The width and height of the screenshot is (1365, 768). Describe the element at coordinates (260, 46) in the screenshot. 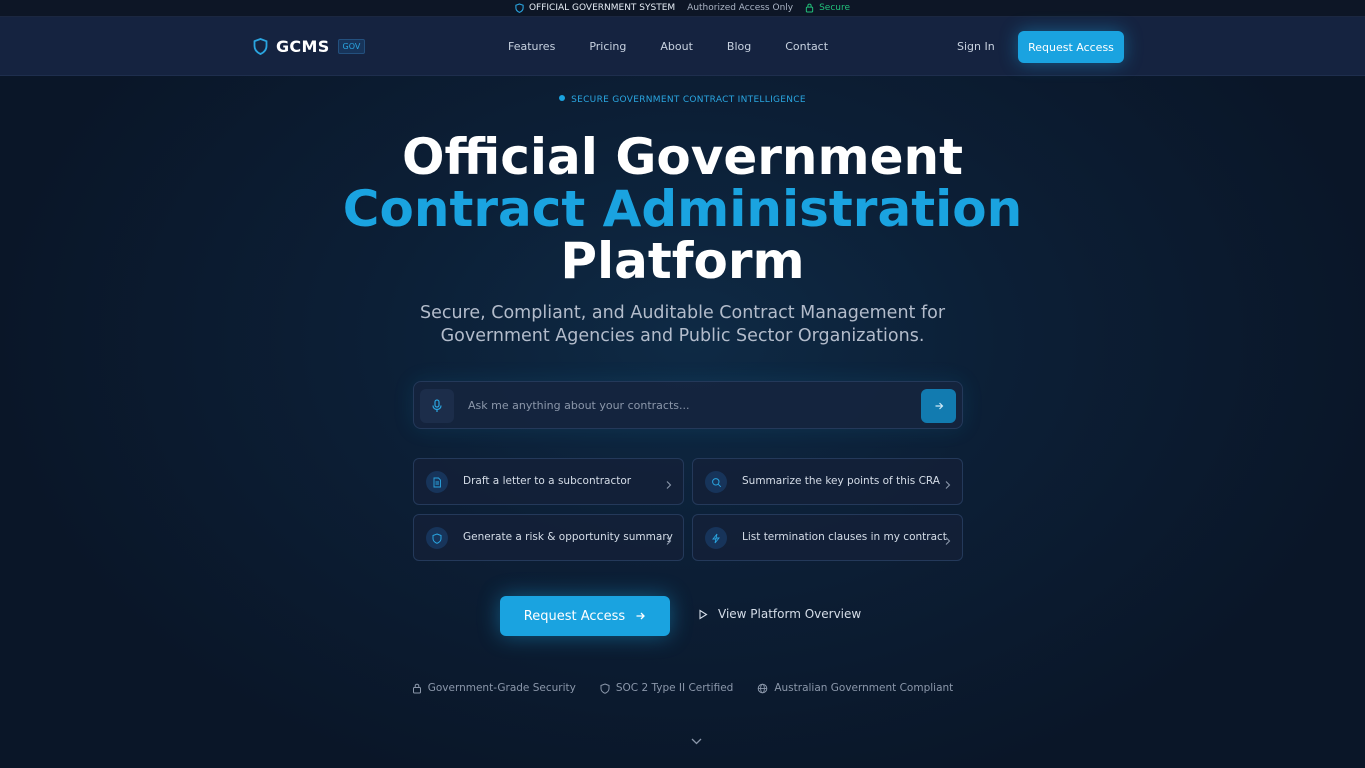

I see `shield-logo-icon` at that location.